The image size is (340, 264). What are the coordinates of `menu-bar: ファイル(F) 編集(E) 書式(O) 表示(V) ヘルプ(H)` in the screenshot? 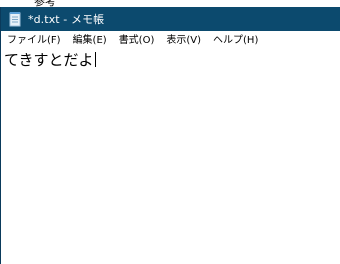 It's located at (170, 41).